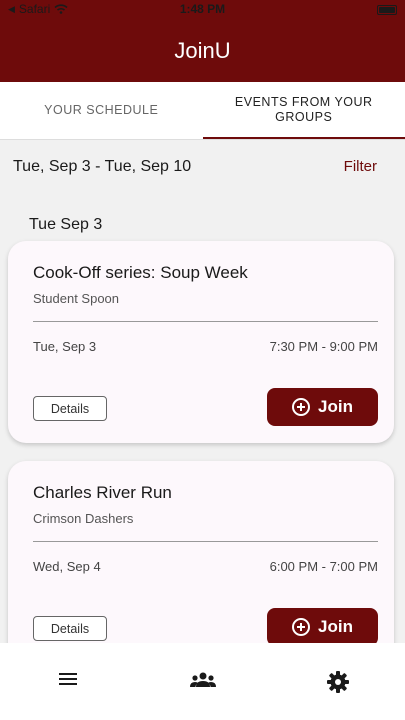  I want to click on groups-icon, so click(202, 679).